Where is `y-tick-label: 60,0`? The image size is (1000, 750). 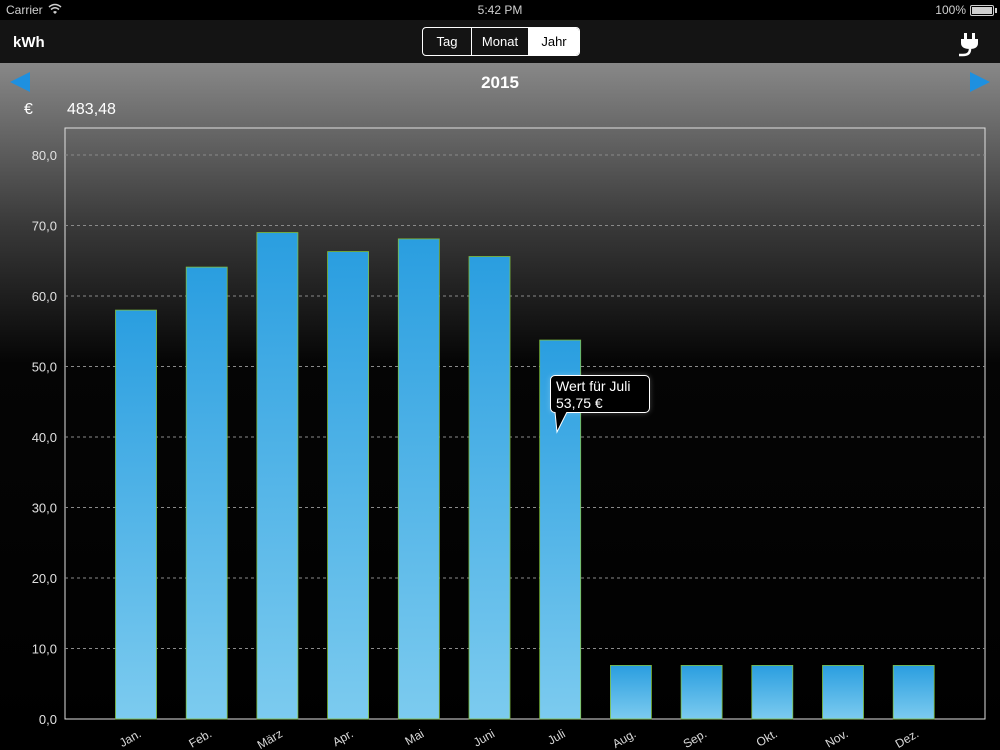 y-tick-label: 60,0 is located at coordinates (44, 296).